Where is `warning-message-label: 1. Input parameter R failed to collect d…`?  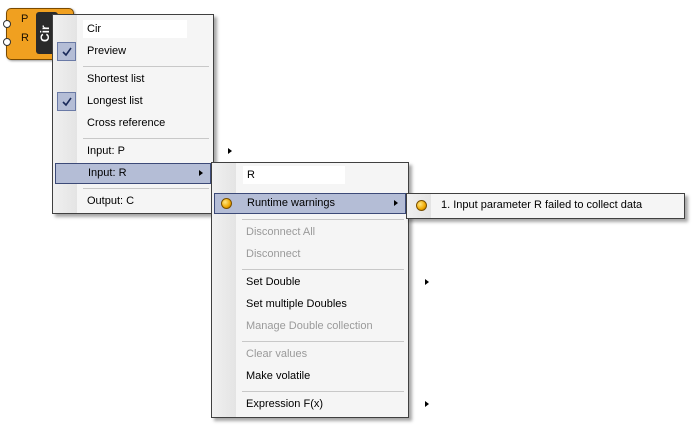 warning-message-label: 1. Input parameter R failed to collect d… is located at coordinates (542, 205).